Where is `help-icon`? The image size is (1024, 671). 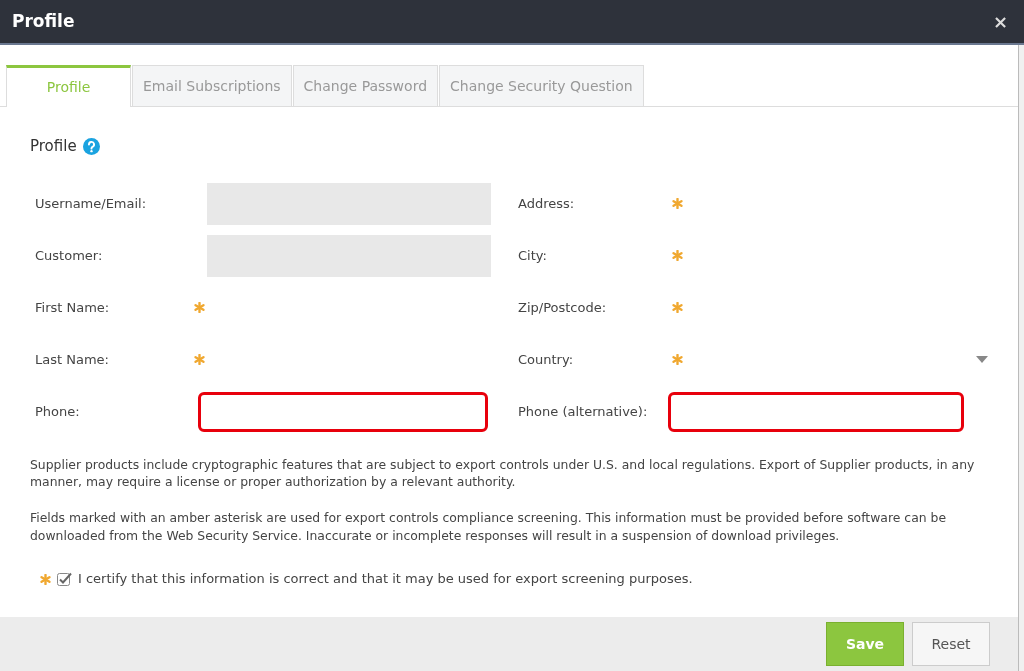
help-icon is located at coordinates (91, 146).